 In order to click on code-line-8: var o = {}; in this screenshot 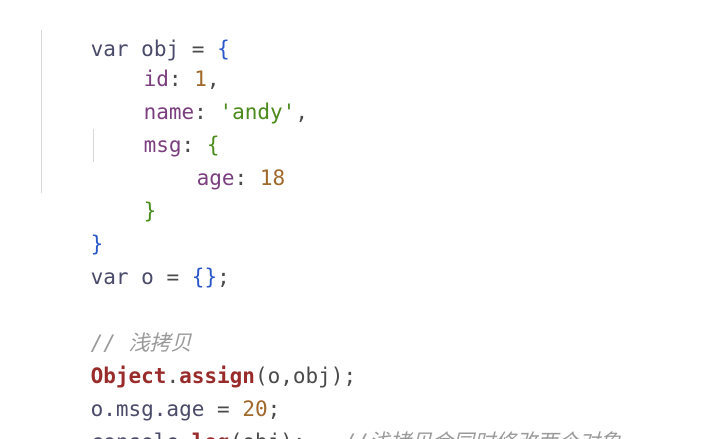, I will do `click(135, 258)`.